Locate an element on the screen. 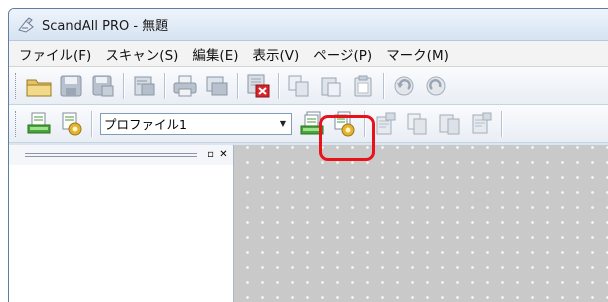  profile-dropdown: プロファイル1 ▼ is located at coordinates (196, 123).